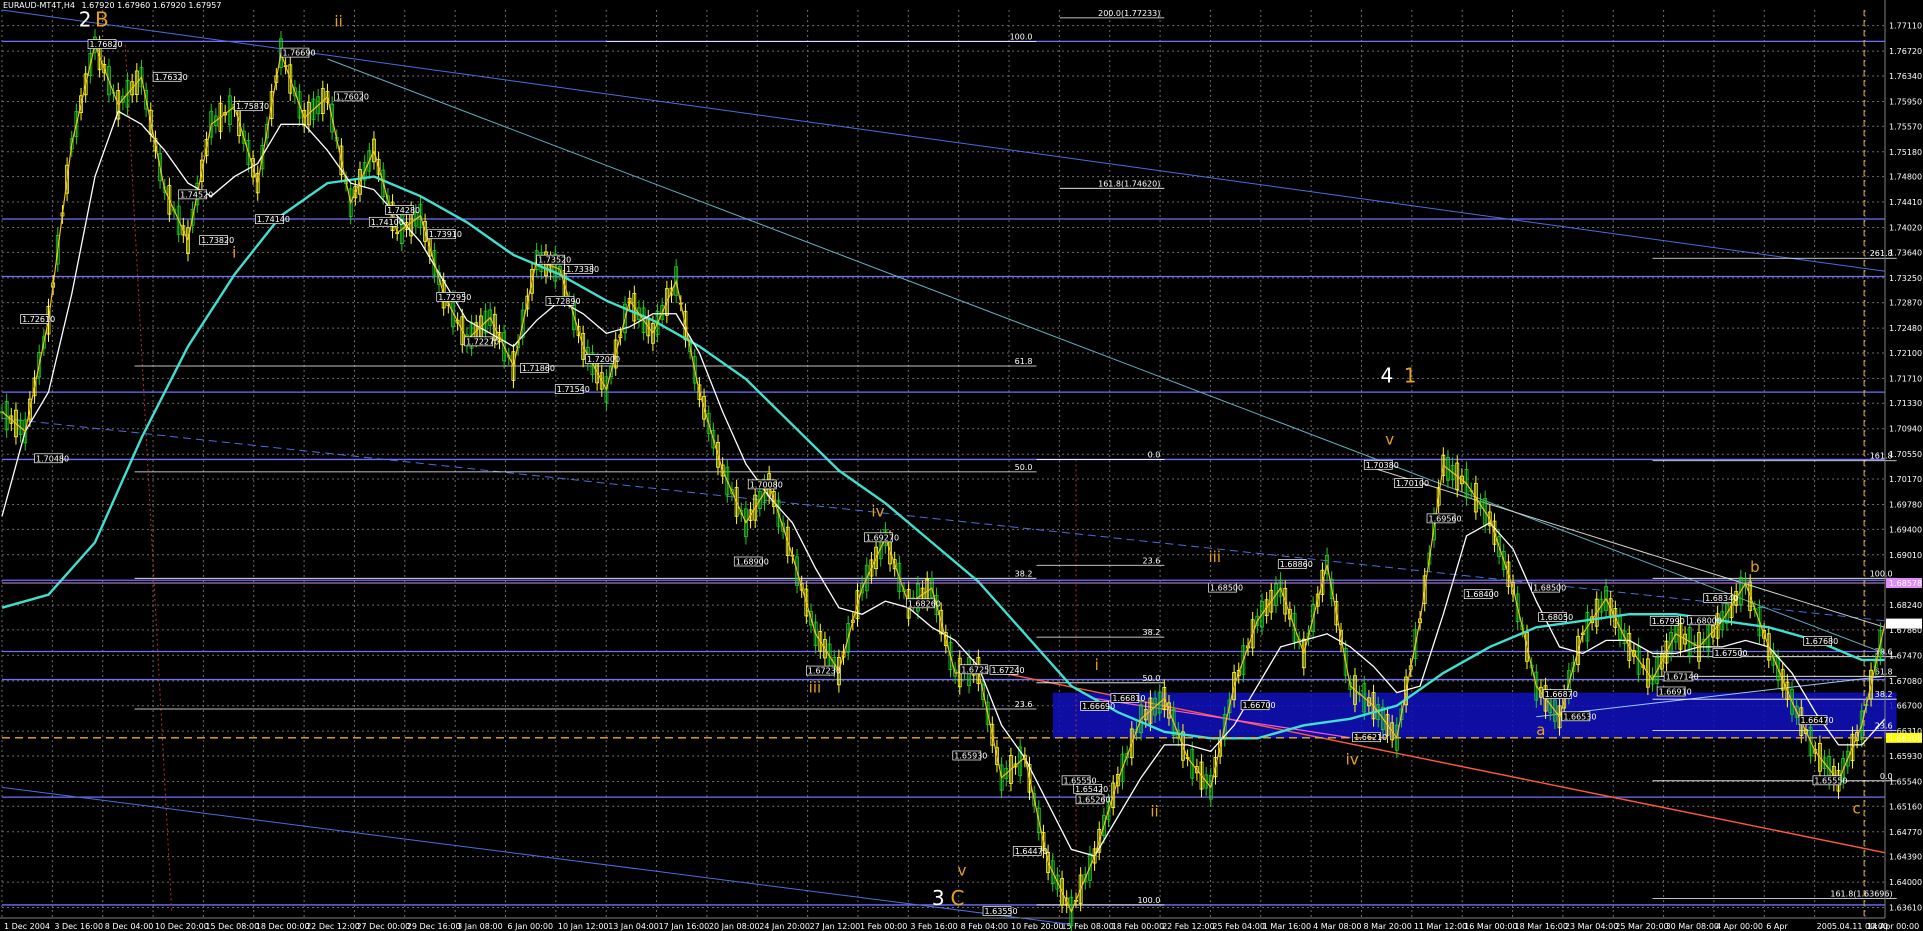  What do you see at coordinates (383, 926) in the screenshot?
I see `x-tick-label: 27 Dec 00:00` at bounding box center [383, 926].